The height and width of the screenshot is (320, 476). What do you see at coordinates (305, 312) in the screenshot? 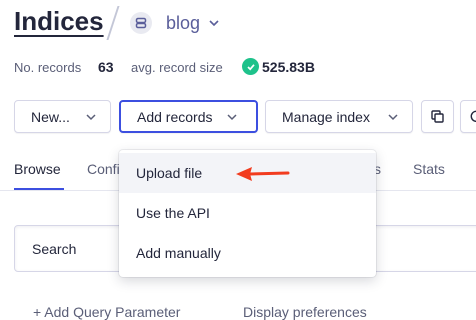
I see `display-preferences-link: Display preferences` at bounding box center [305, 312].